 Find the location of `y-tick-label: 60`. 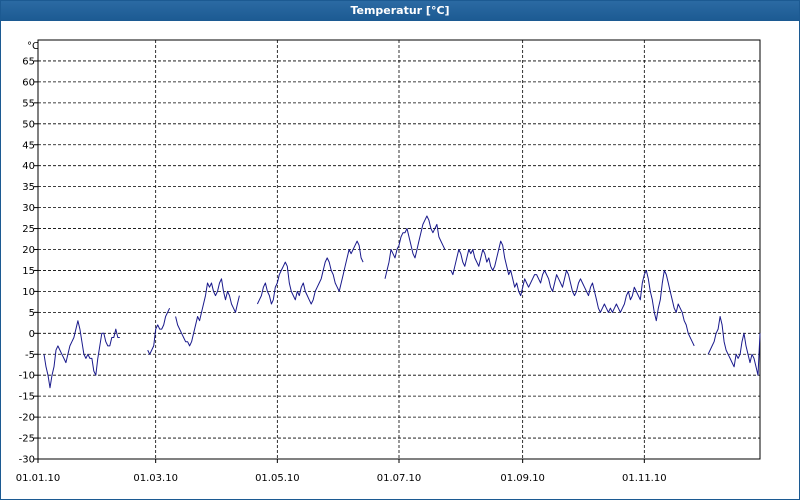

y-tick-label: 60 is located at coordinates (28, 82).